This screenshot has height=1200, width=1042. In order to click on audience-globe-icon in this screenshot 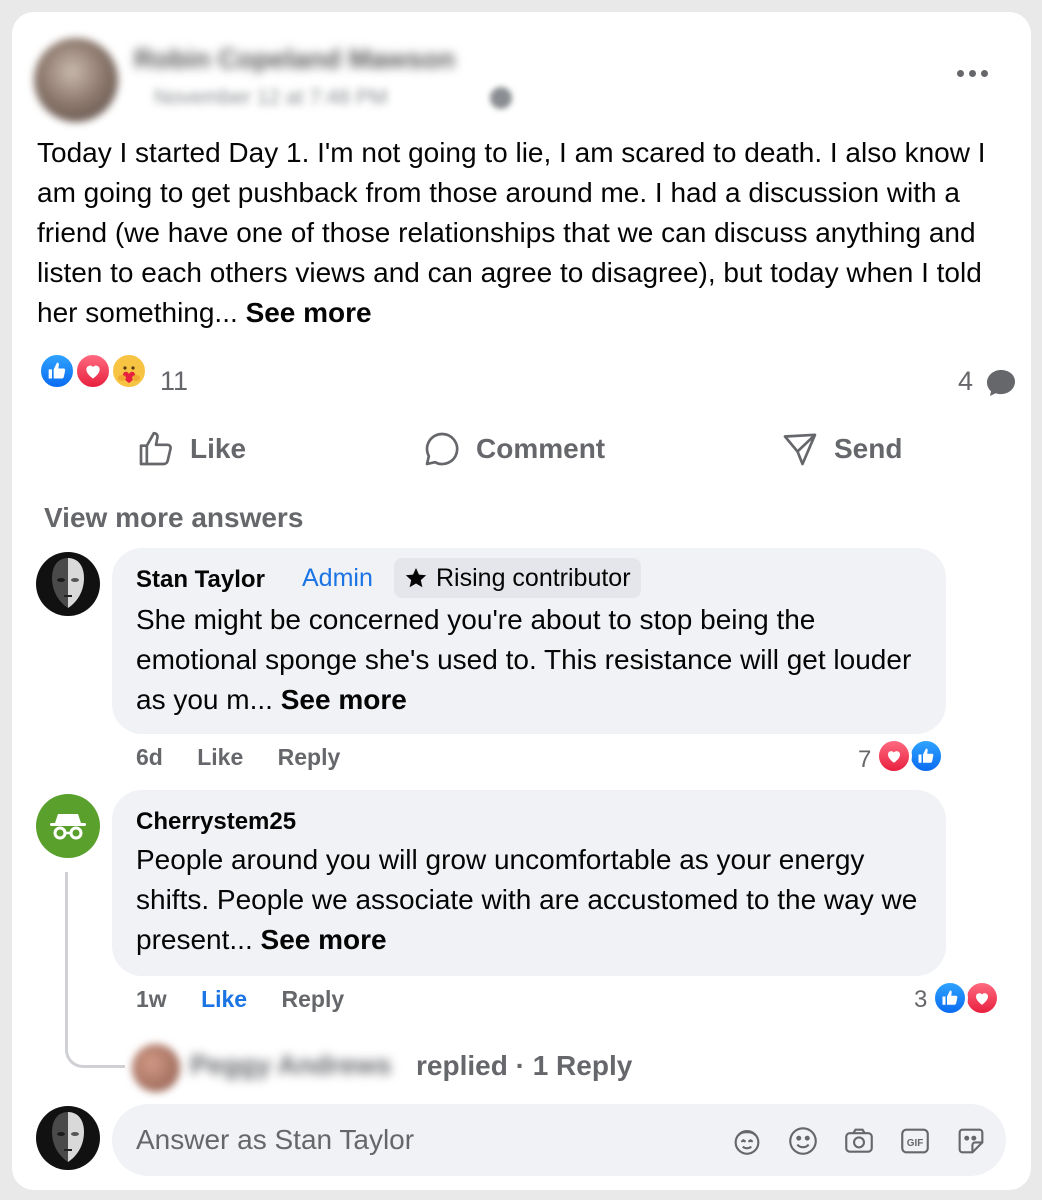, I will do `click(501, 98)`.